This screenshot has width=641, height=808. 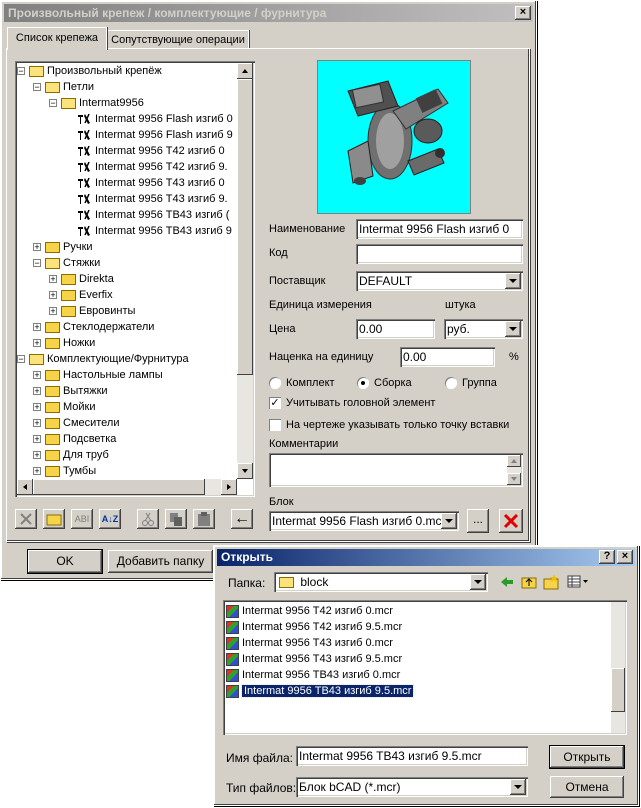 What do you see at coordinates (513, 281) in the screenshot?
I see `supplier-dropdown-arrow-icon` at bounding box center [513, 281].